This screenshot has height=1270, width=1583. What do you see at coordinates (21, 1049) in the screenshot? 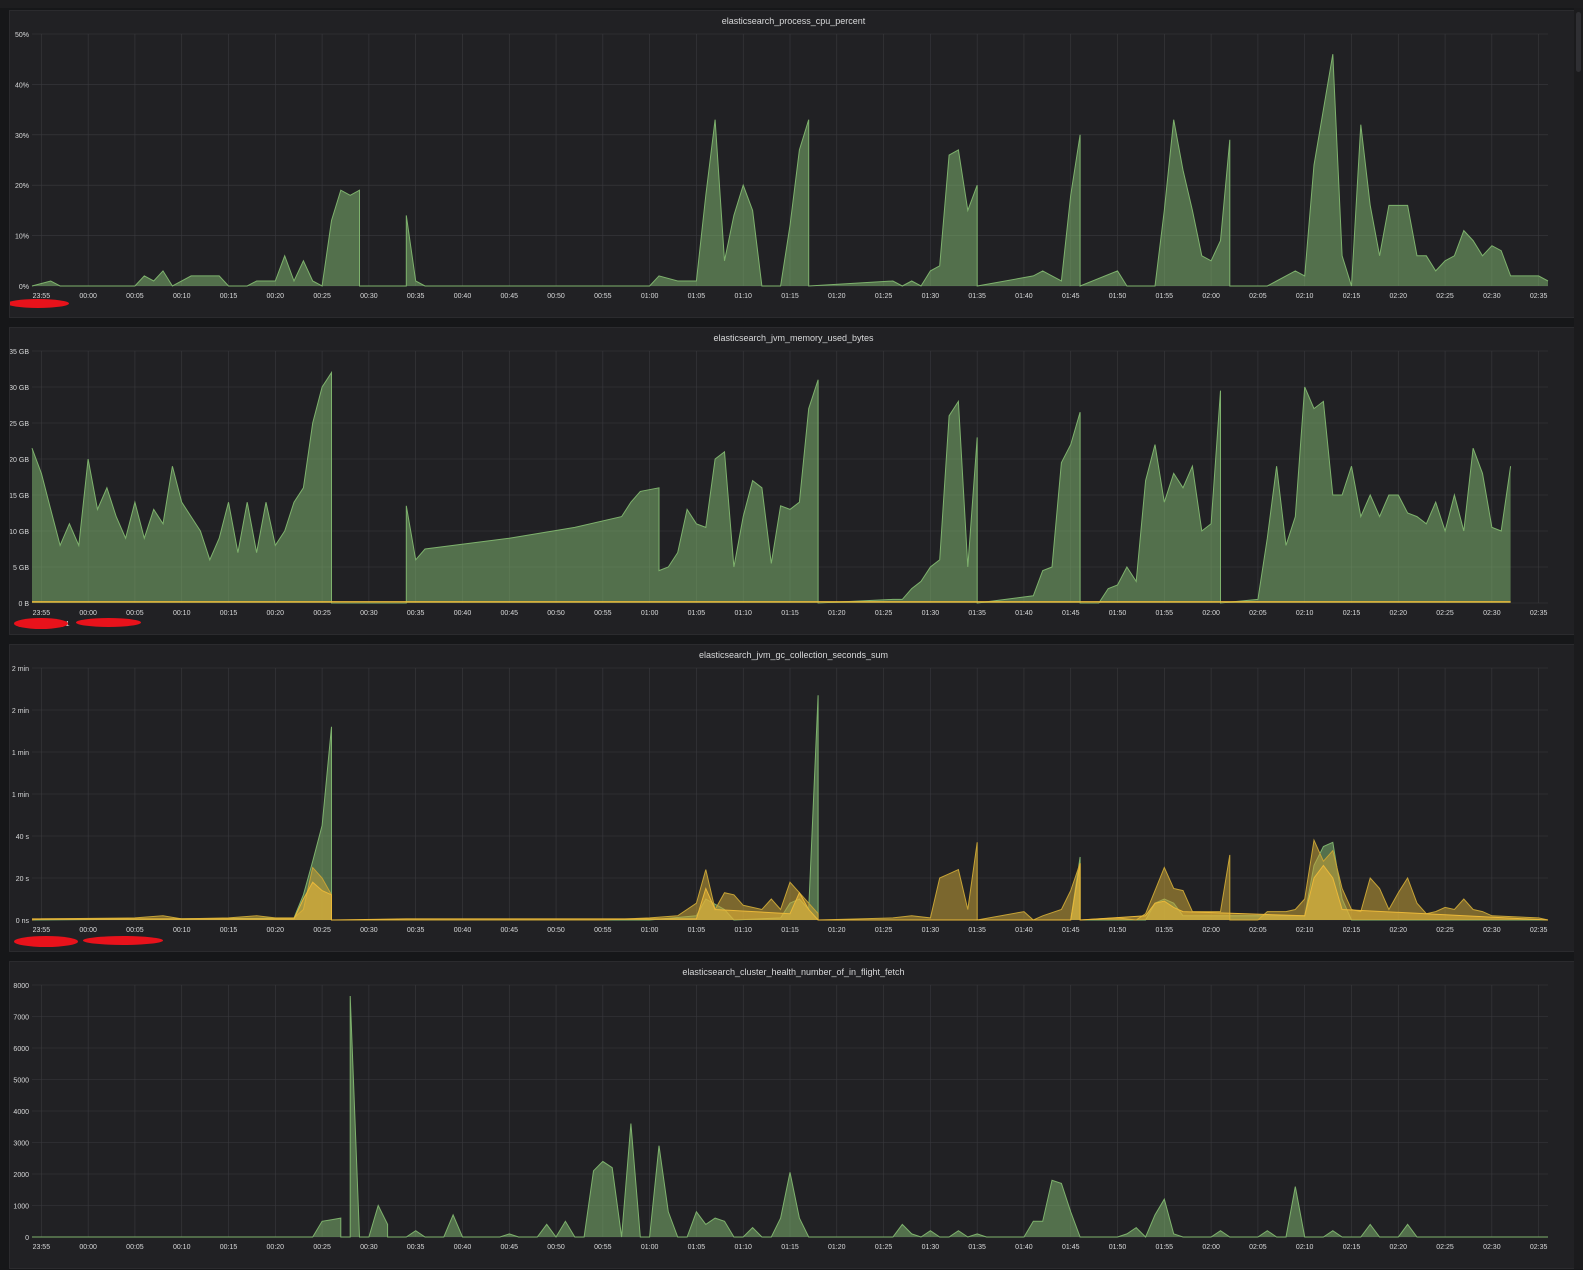
I see `y-tick-label: 6000` at bounding box center [21, 1049].